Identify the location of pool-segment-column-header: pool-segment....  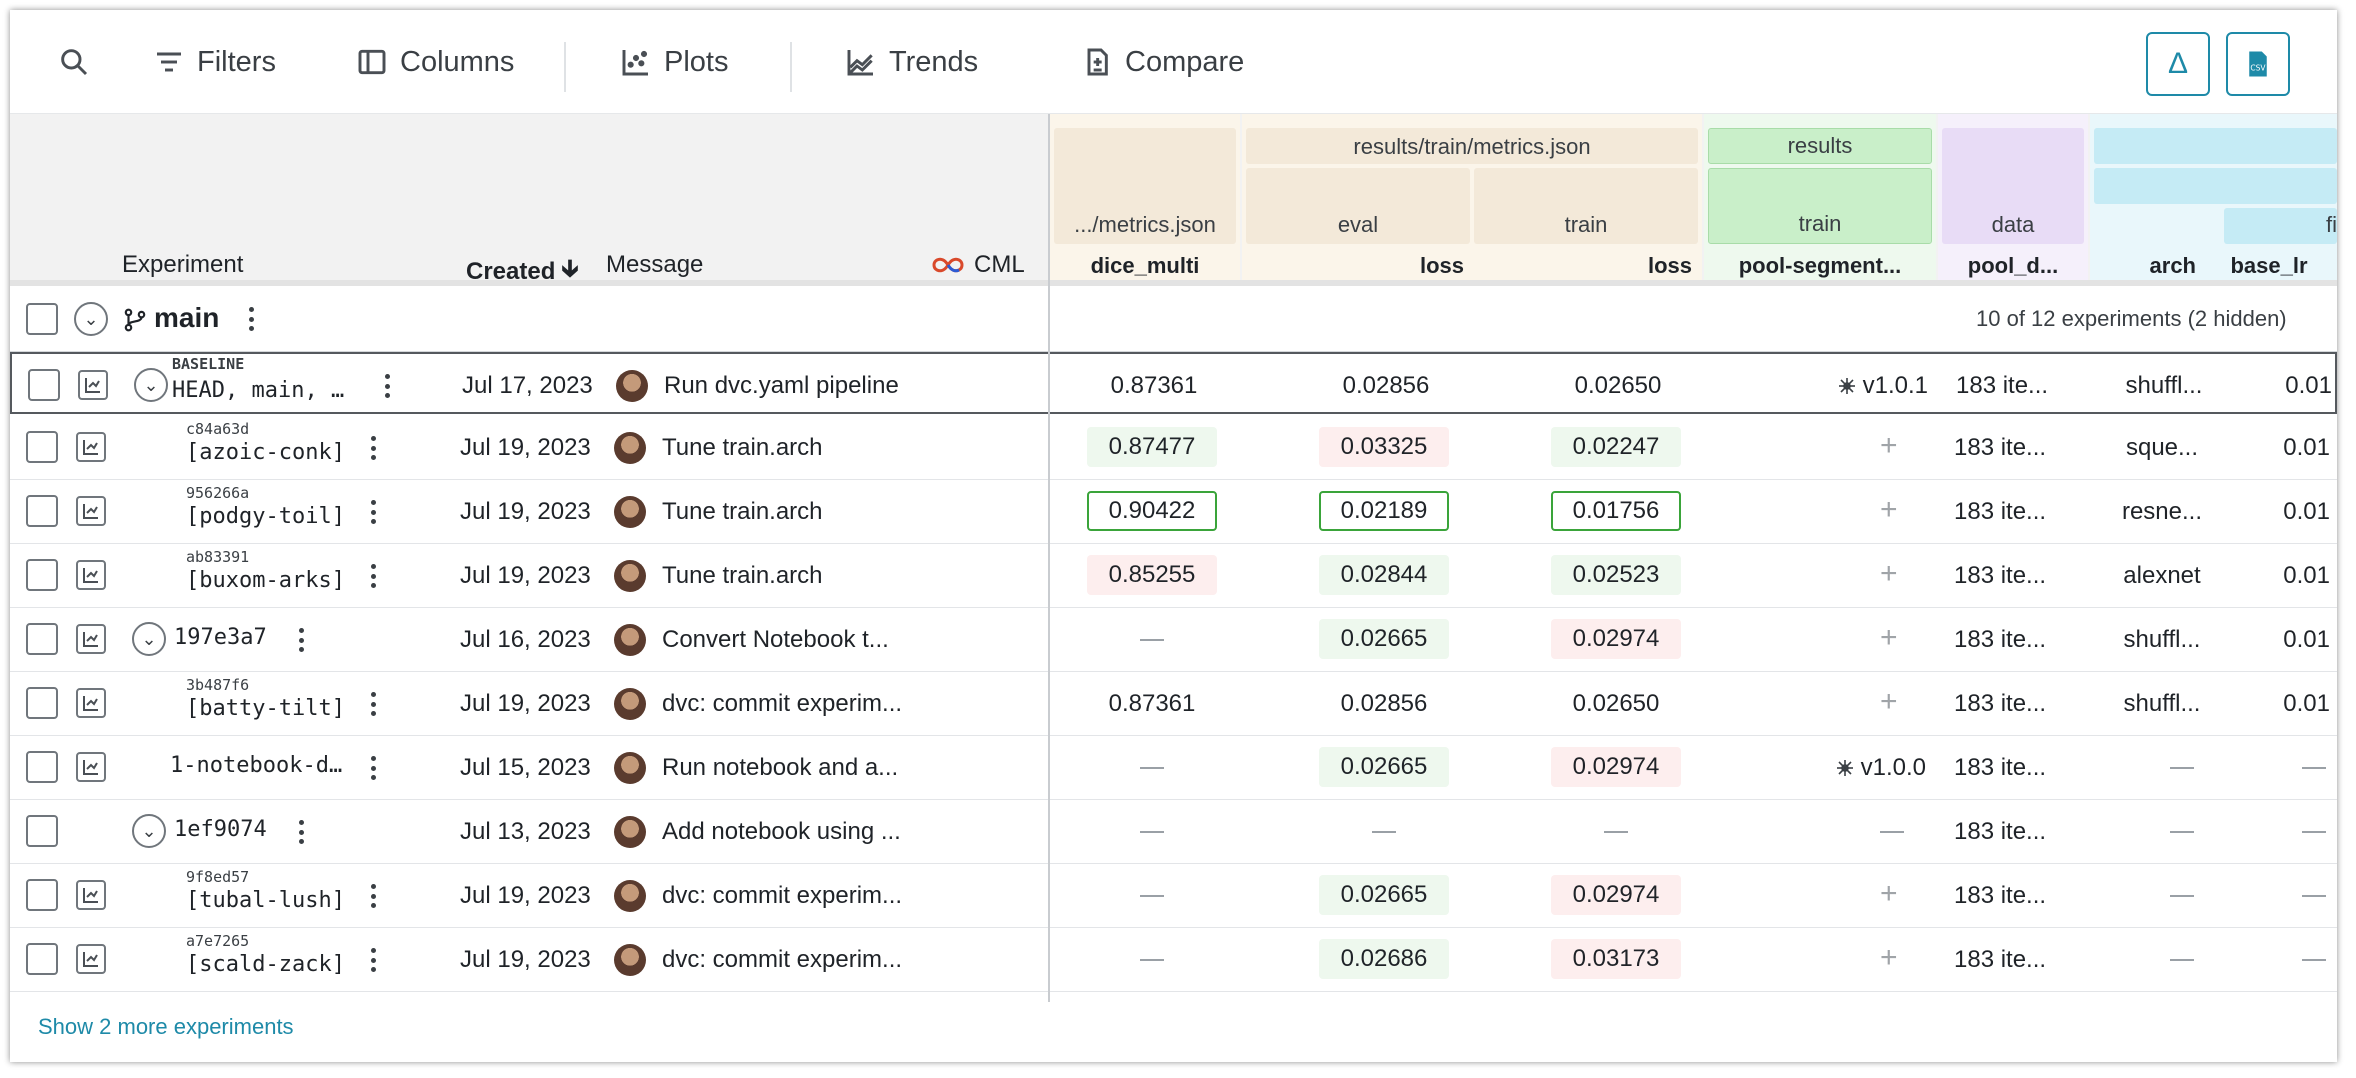
(1820, 266).